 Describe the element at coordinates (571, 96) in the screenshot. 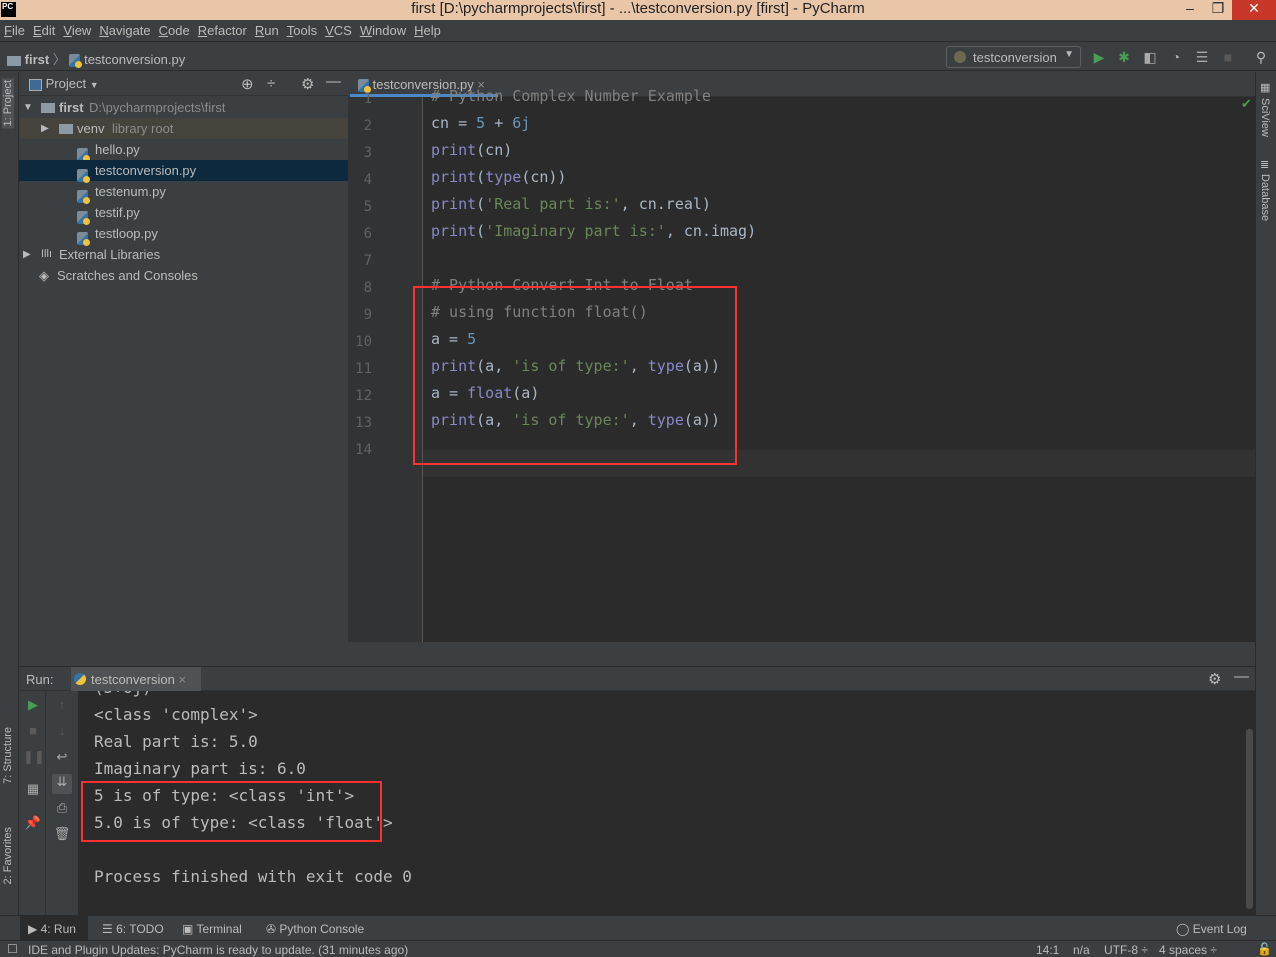

I see `code-line: # Python Complex Number Example` at that location.